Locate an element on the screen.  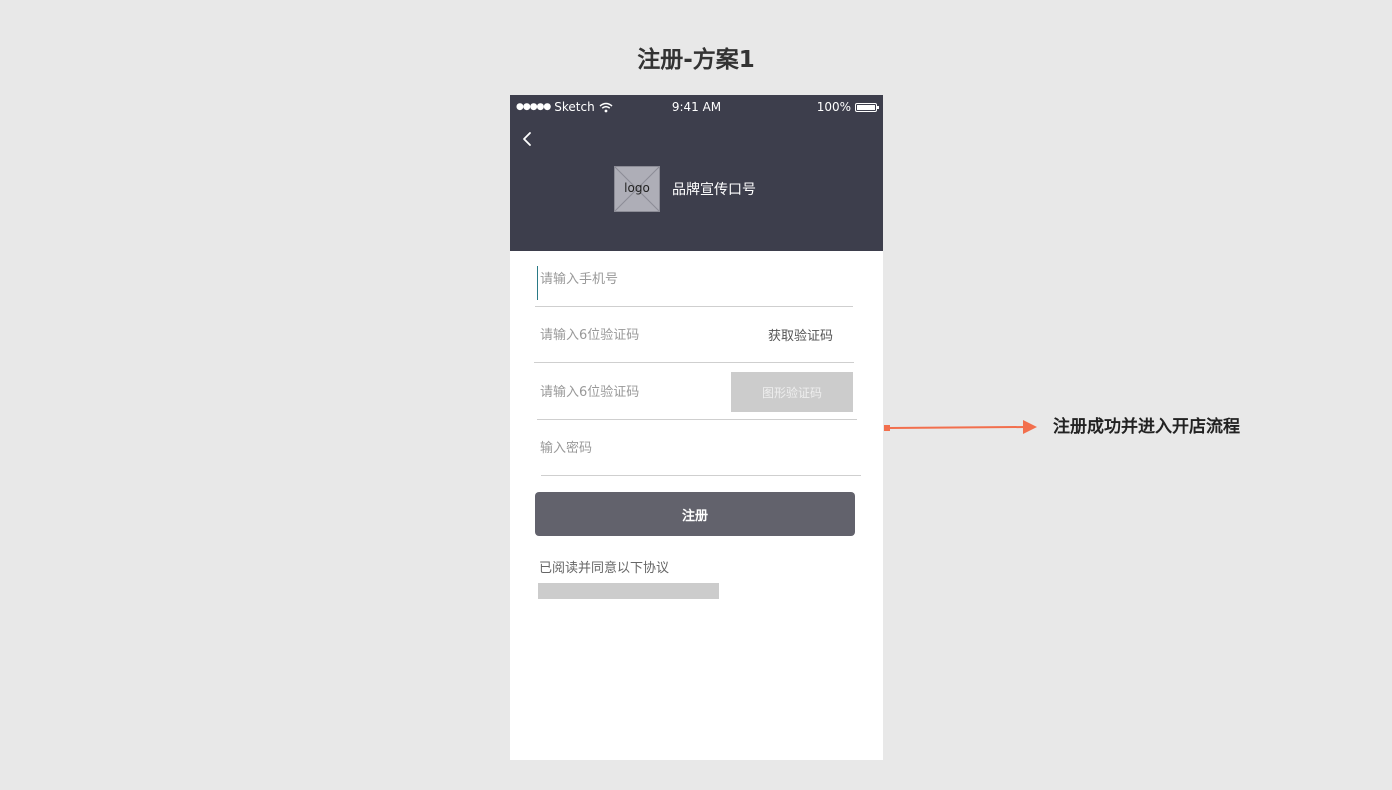
sms-code-input is located at coordinates (630, 335).